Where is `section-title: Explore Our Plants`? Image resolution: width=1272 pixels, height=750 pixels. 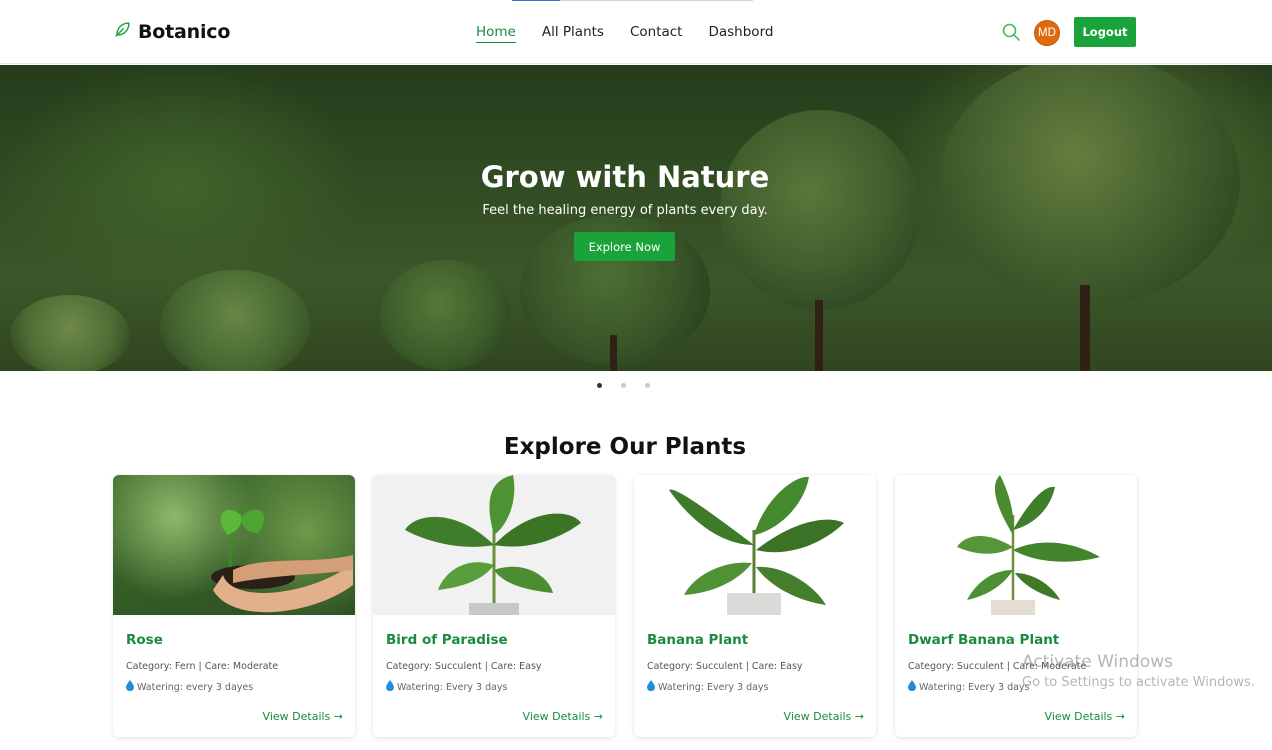
section-title: Explore Our Plants is located at coordinates (625, 447).